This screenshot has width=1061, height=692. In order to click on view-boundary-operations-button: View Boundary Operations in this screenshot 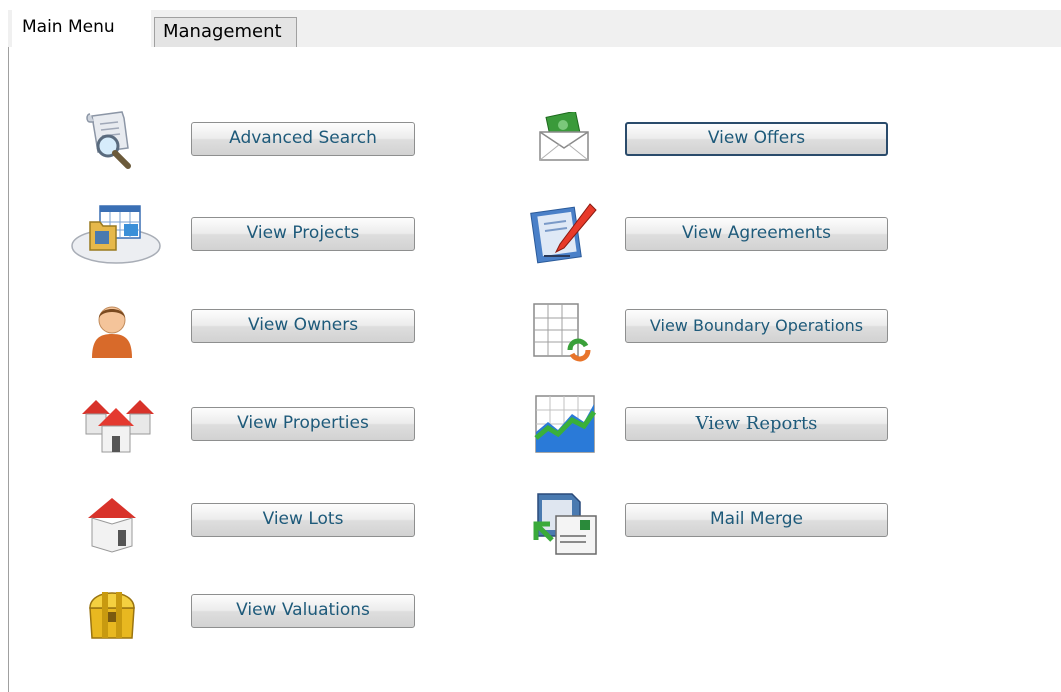, I will do `click(756, 326)`.